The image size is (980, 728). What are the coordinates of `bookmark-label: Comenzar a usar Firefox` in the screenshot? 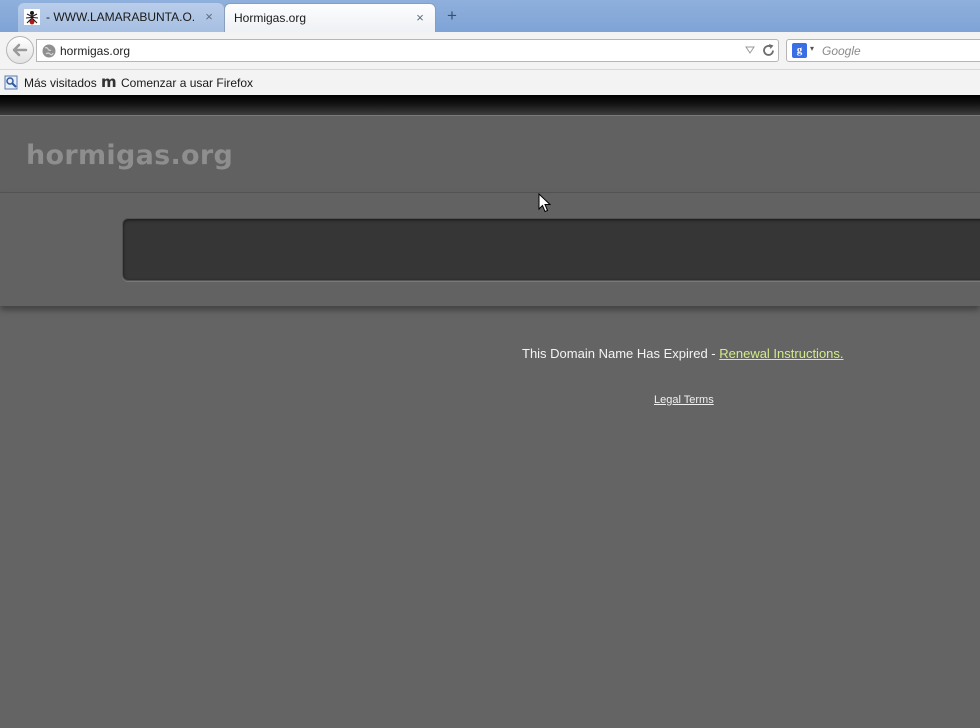 It's located at (187, 83).